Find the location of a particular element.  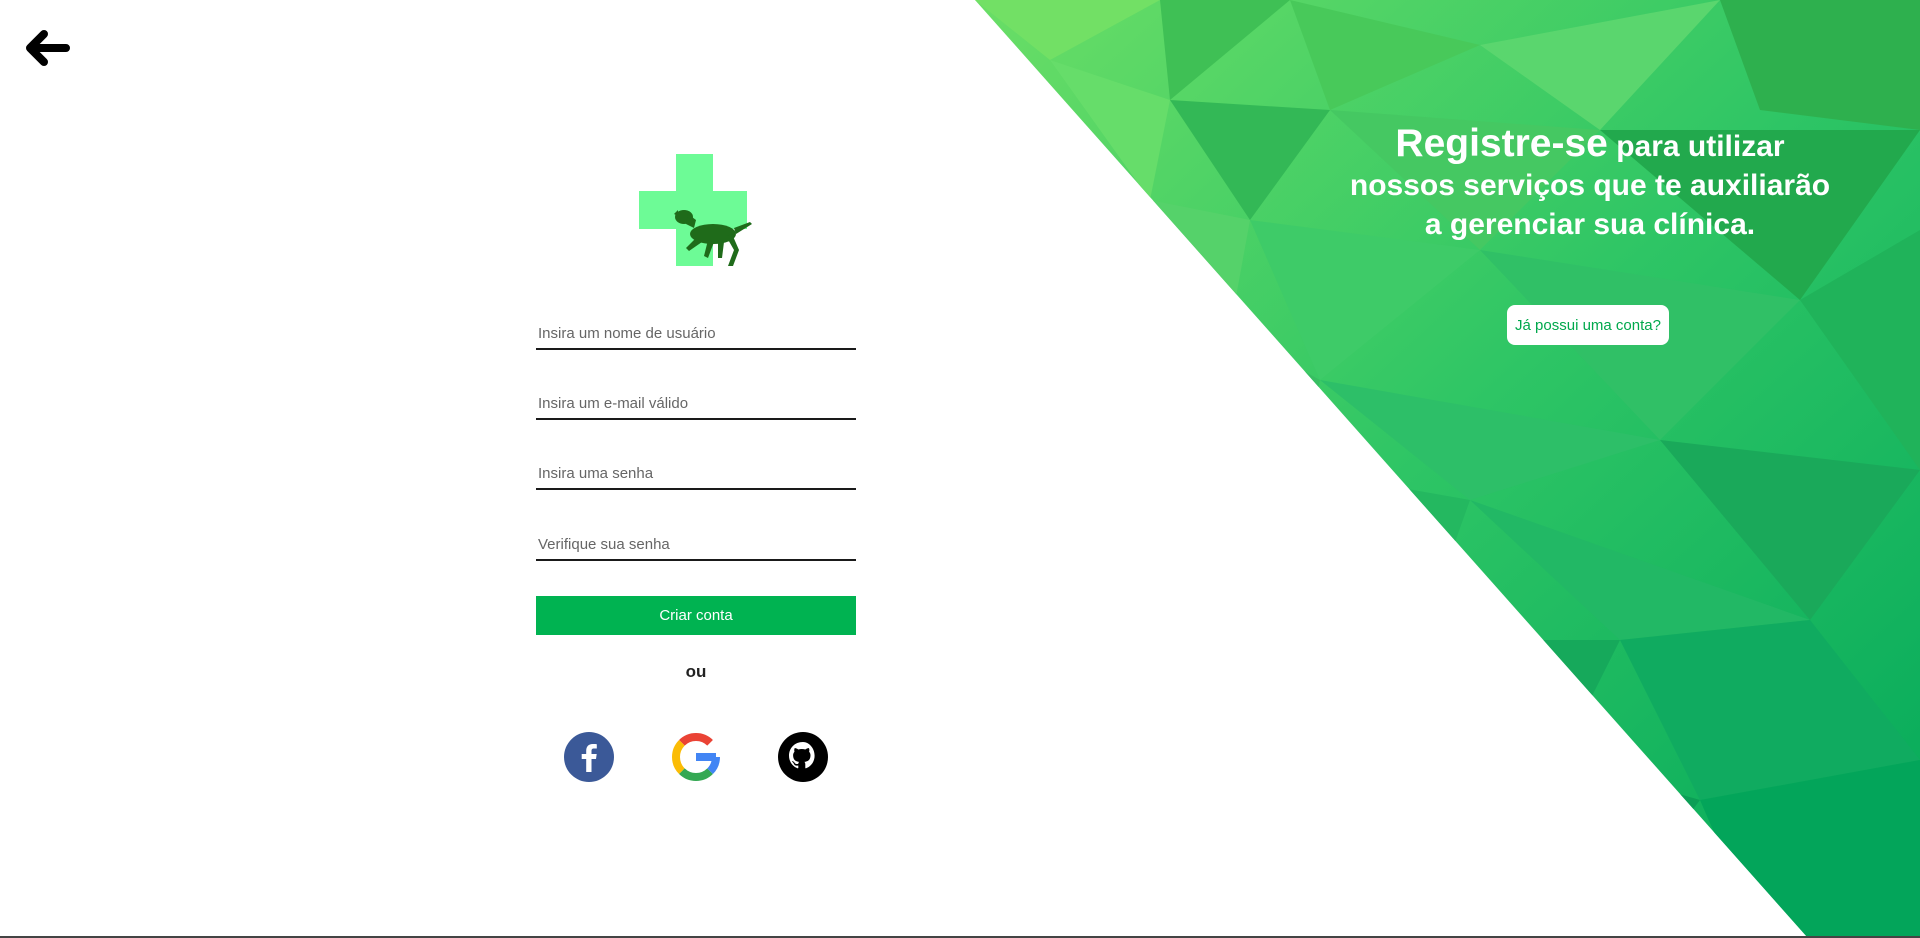

confirm-password-field is located at coordinates (696, 545).